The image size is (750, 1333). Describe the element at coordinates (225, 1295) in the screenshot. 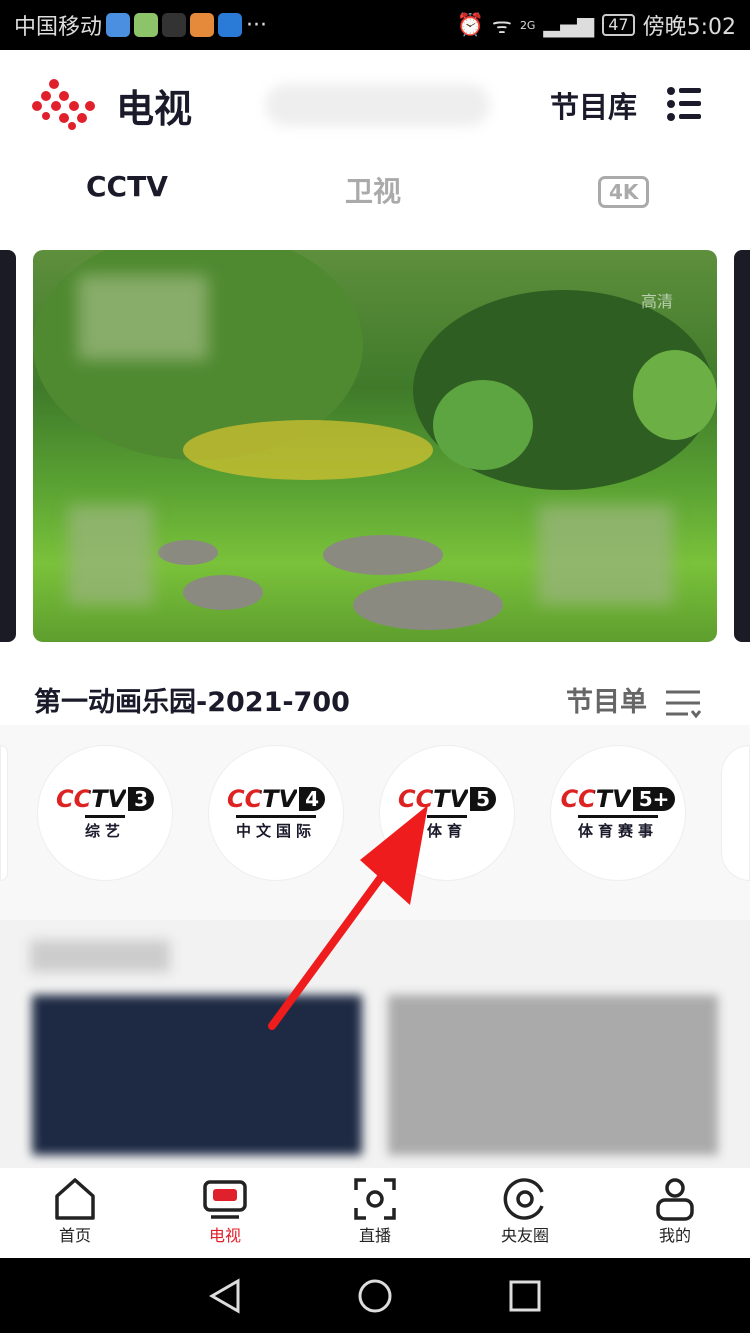

I see `back-icon` at that location.